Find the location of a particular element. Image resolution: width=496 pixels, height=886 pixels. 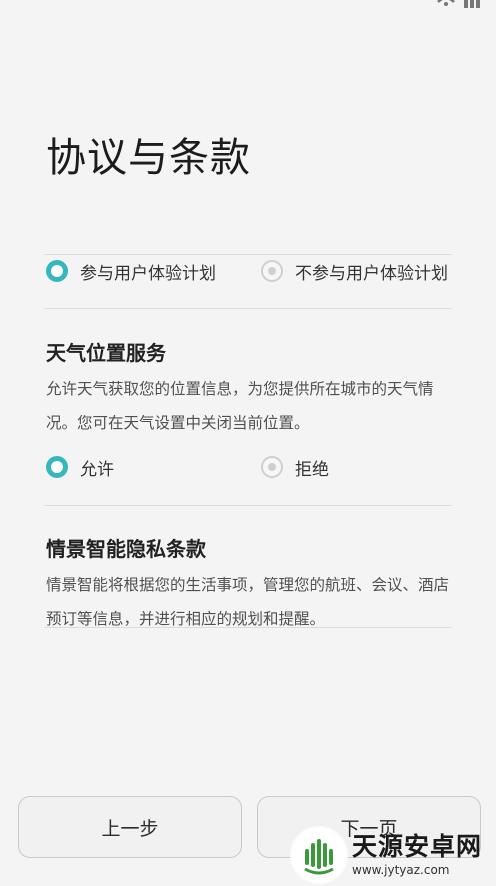

allow-location-radio: 允许 is located at coordinates (80, 467).